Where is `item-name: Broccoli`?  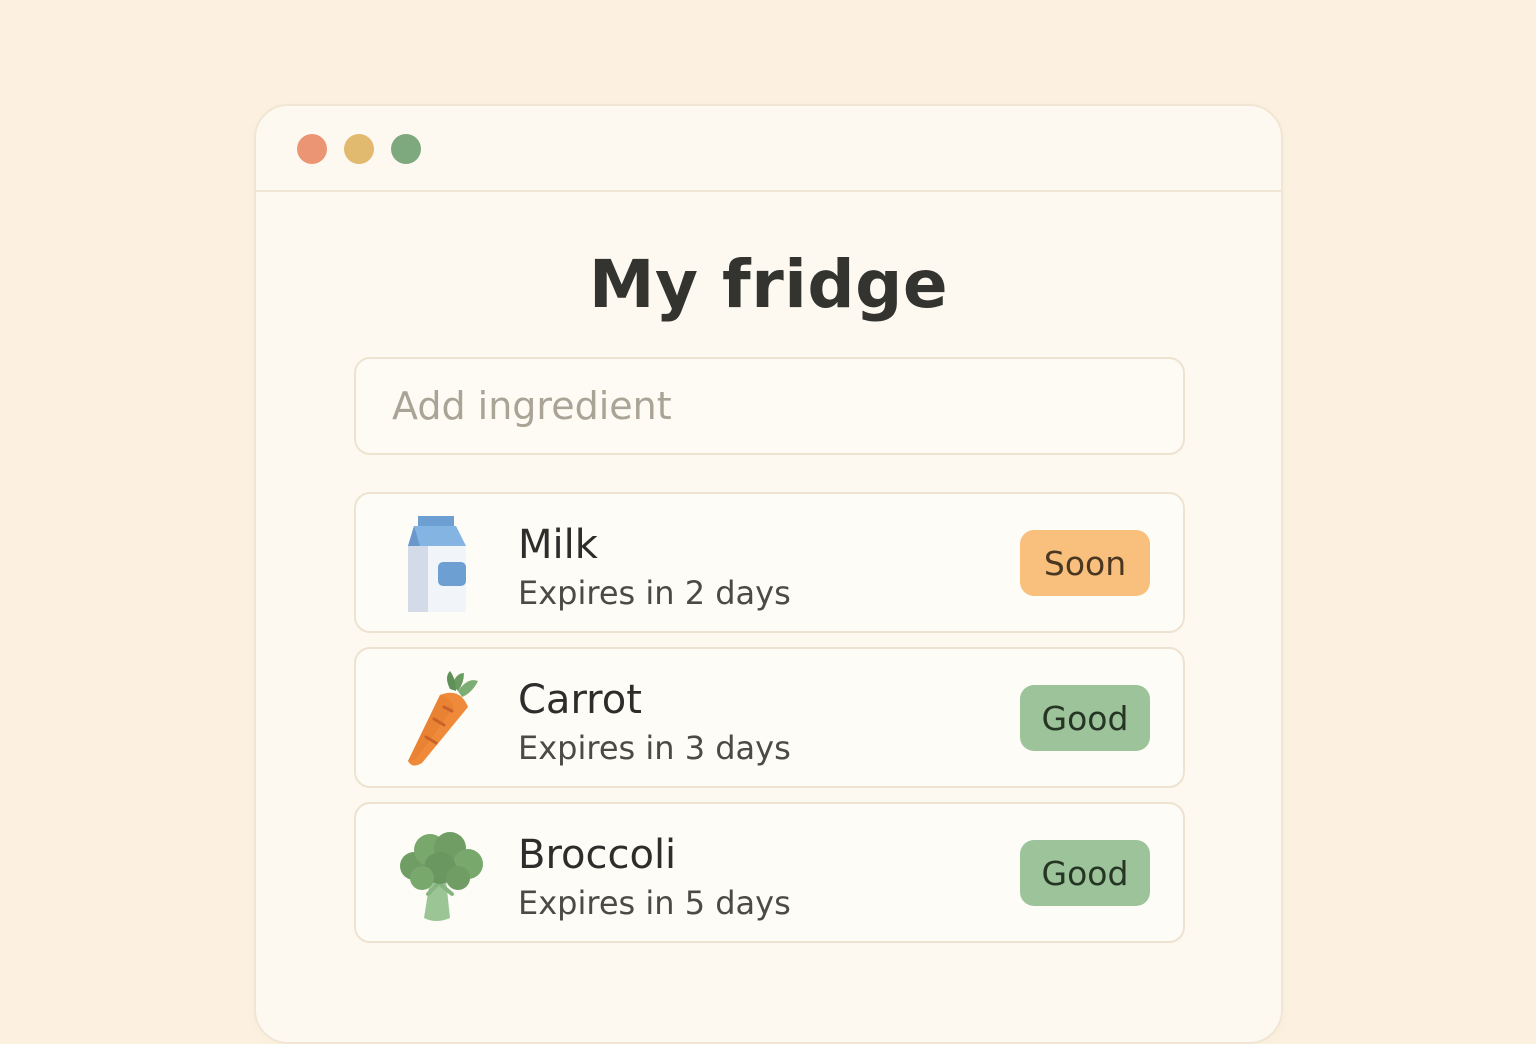
item-name: Broccoli is located at coordinates (597, 855).